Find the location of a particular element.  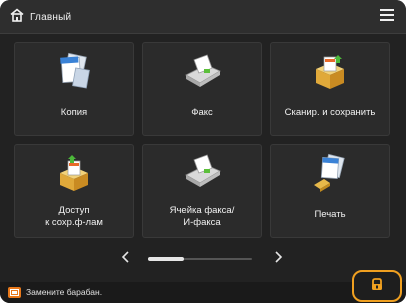

home-label: Главный is located at coordinates (51, 17).